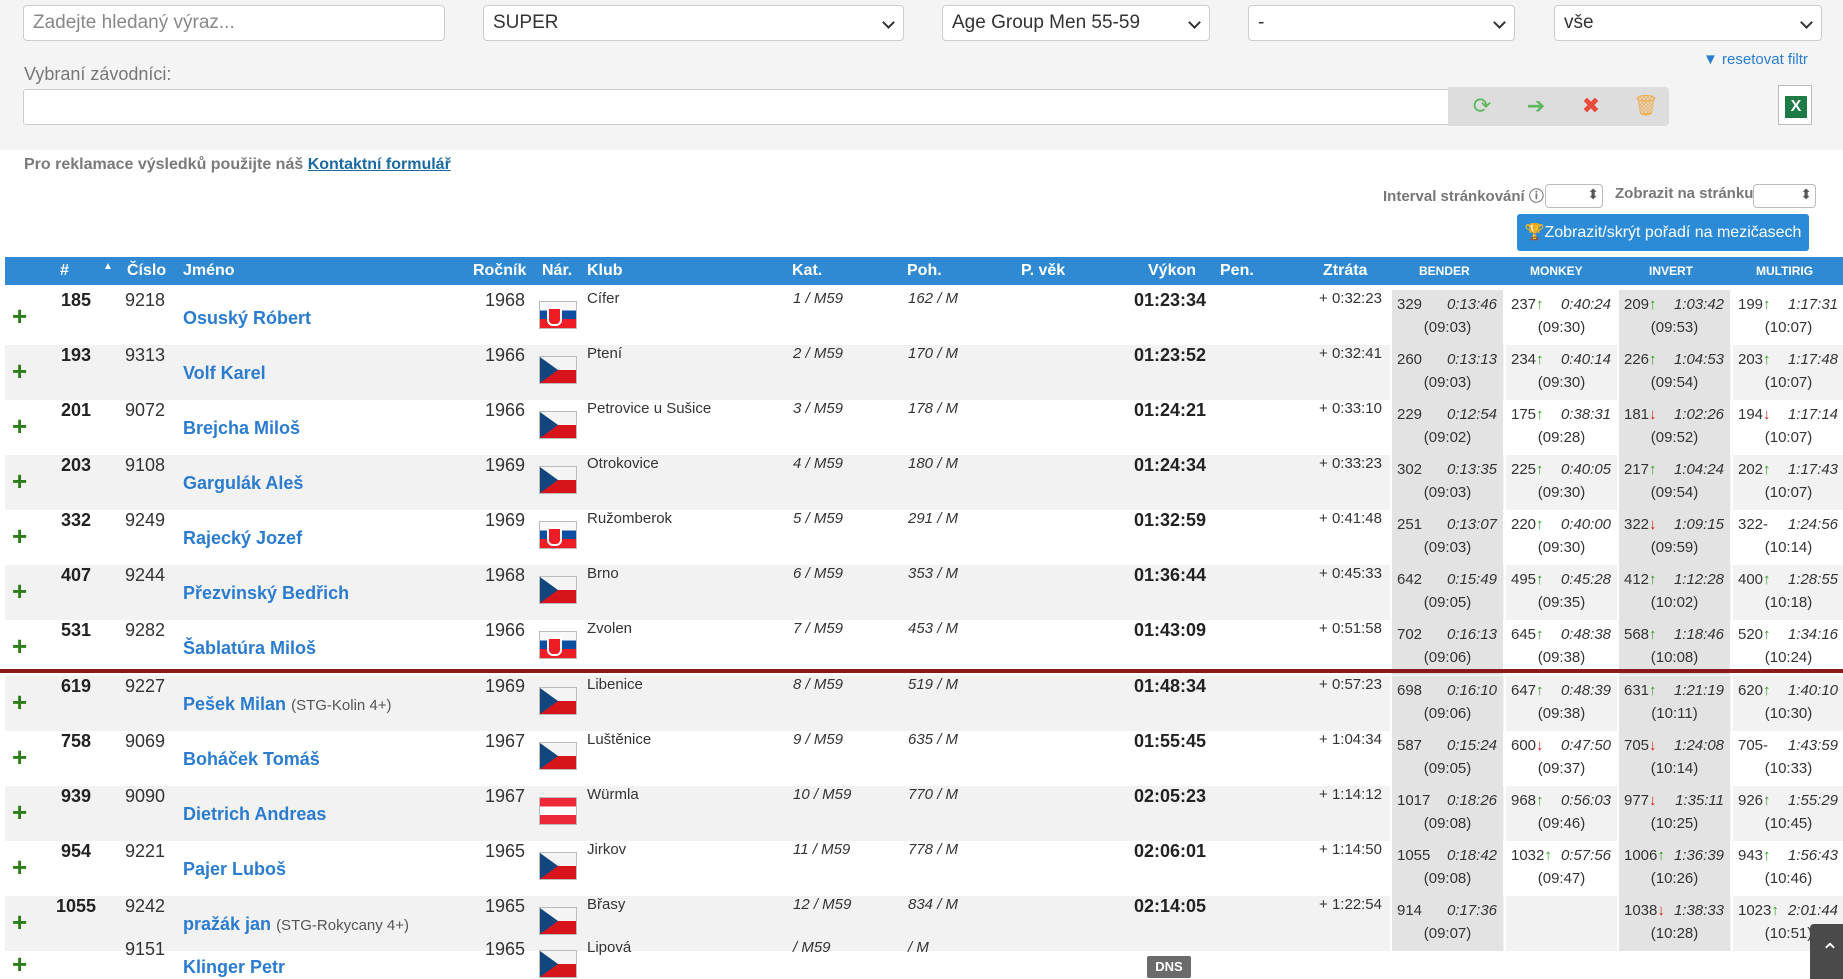  What do you see at coordinates (693, 23) in the screenshot?
I see `race-select: SUPER` at bounding box center [693, 23].